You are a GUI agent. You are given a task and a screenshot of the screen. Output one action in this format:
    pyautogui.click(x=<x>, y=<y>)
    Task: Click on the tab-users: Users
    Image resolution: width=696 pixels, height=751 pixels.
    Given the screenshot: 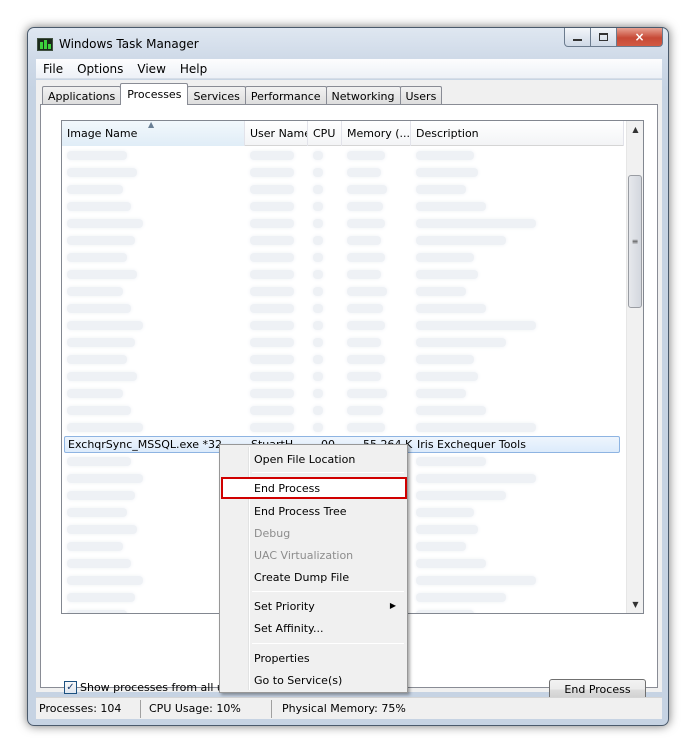 What is the action you would take?
    pyautogui.click(x=421, y=95)
    